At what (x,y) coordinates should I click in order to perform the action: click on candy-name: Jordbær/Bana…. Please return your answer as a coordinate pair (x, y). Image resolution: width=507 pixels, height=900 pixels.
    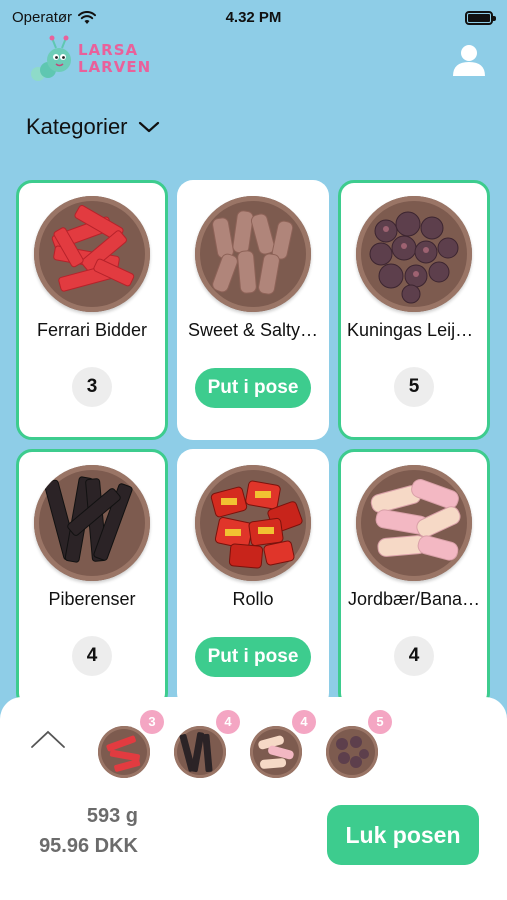
    Looking at the image, I should click on (414, 599).